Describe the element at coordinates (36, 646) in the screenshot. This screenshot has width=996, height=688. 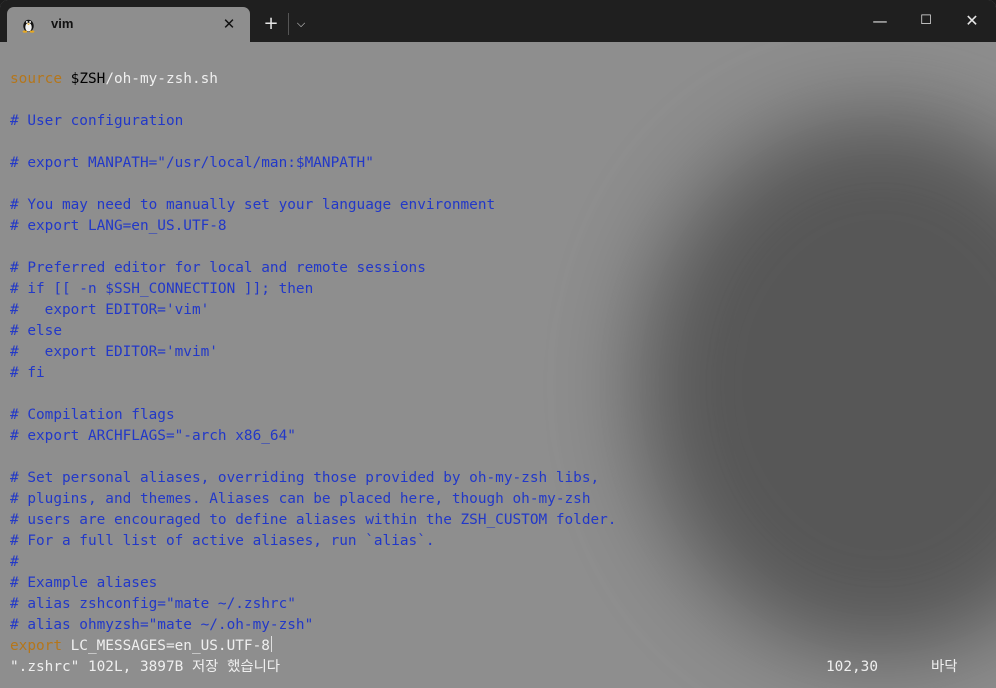
I see `code-token-keyword: export` at that location.